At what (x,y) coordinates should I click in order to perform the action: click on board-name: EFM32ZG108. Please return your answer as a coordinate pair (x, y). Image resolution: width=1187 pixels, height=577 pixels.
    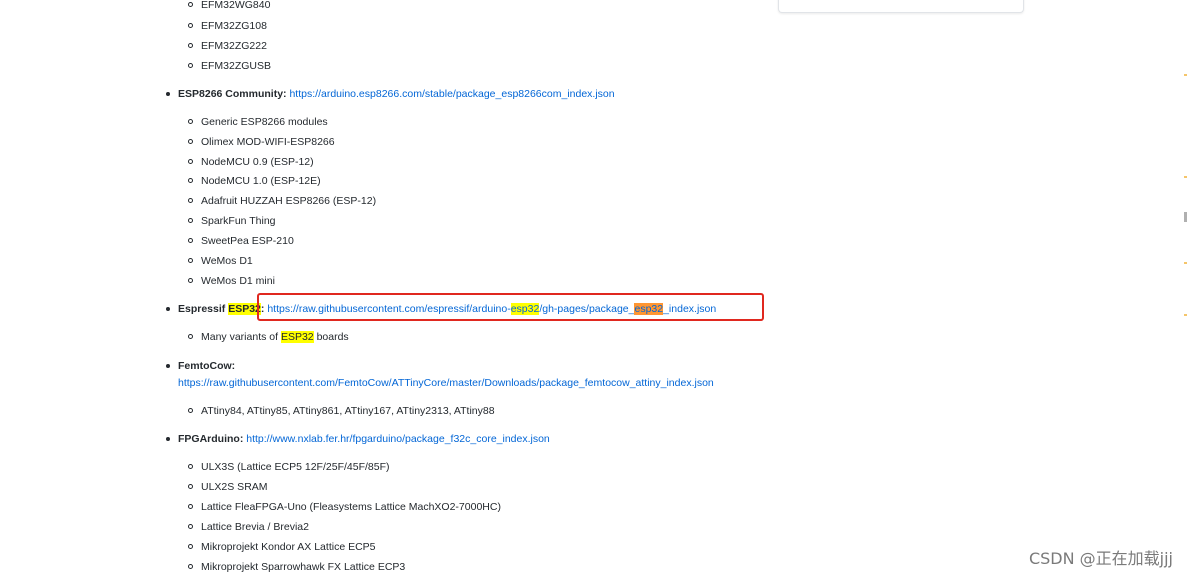
    Looking at the image, I should click on (234, 26).